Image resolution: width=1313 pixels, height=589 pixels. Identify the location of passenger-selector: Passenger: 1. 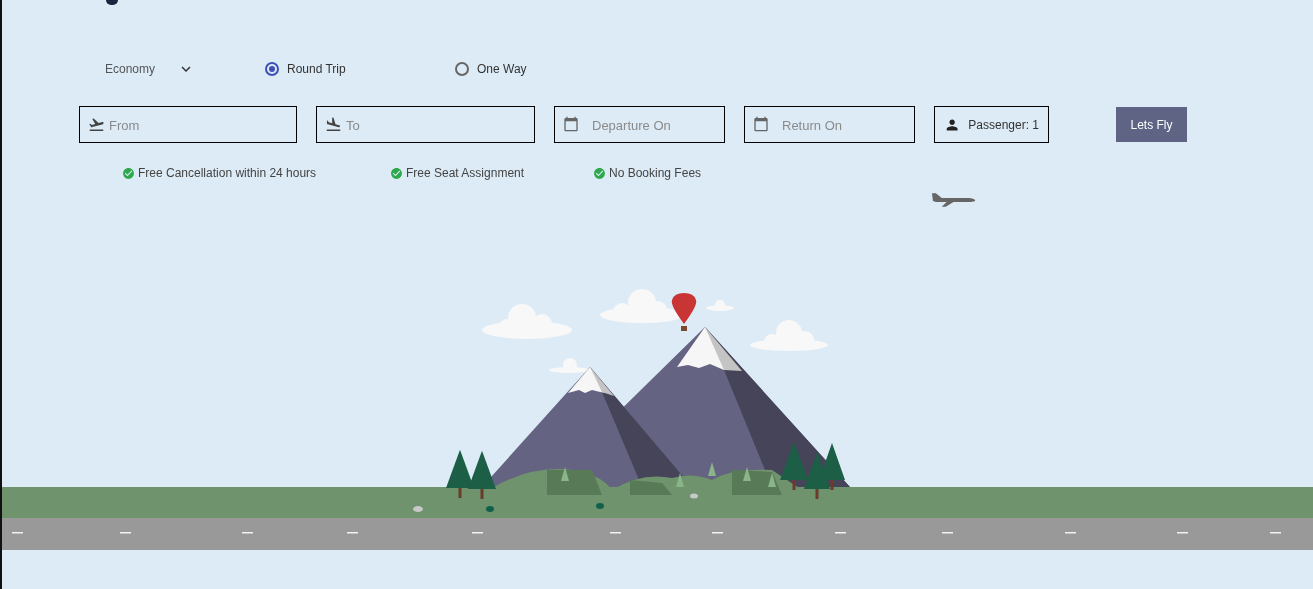
(991, 124).